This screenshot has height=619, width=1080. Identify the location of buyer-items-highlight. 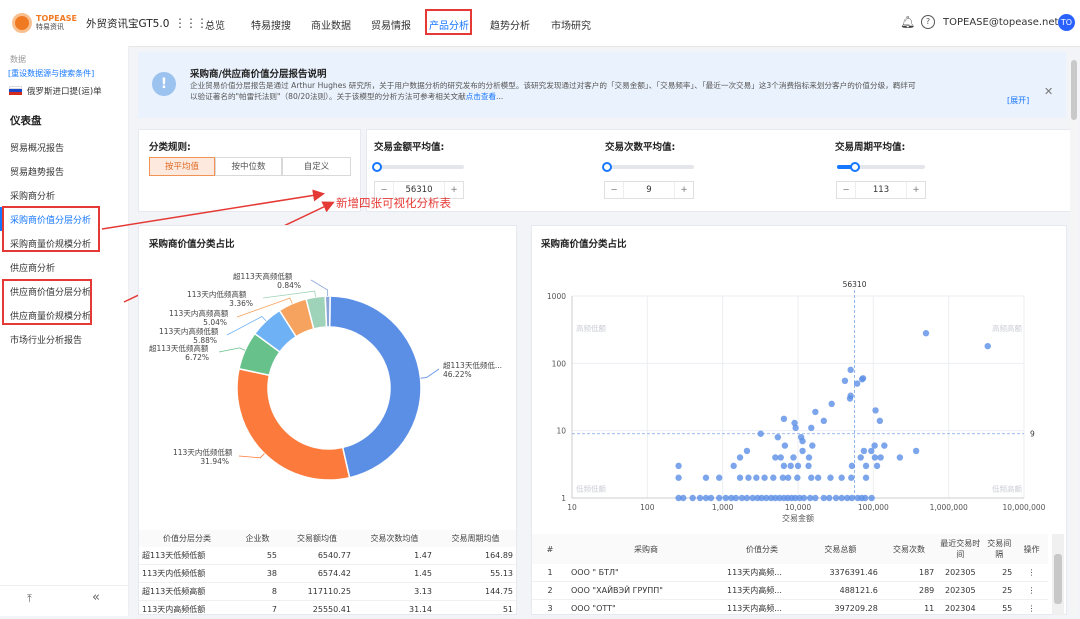
(51, 229).